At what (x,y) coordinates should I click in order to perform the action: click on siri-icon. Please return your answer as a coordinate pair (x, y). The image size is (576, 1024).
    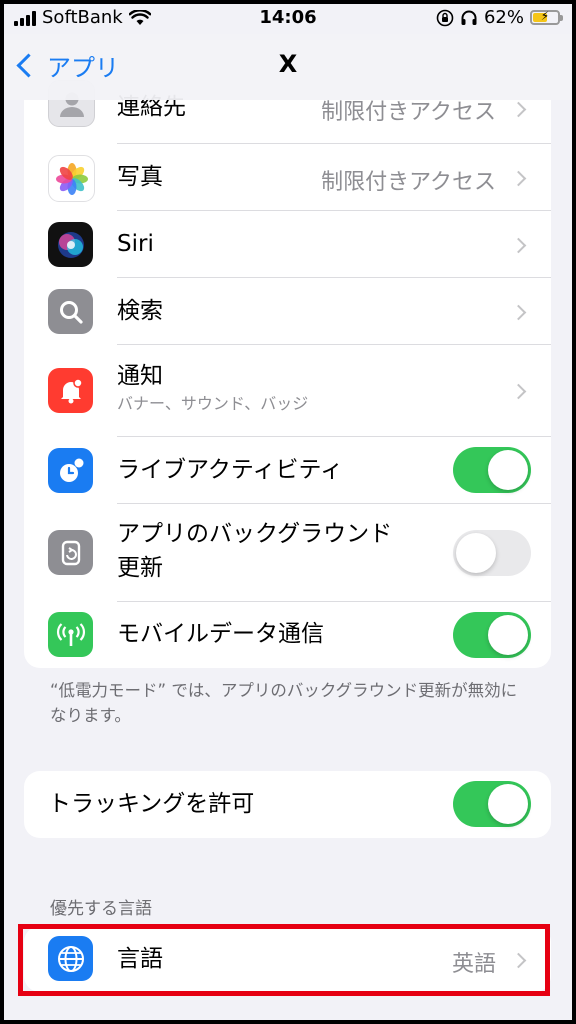
    Looking at the image, I should click on (70, 244).